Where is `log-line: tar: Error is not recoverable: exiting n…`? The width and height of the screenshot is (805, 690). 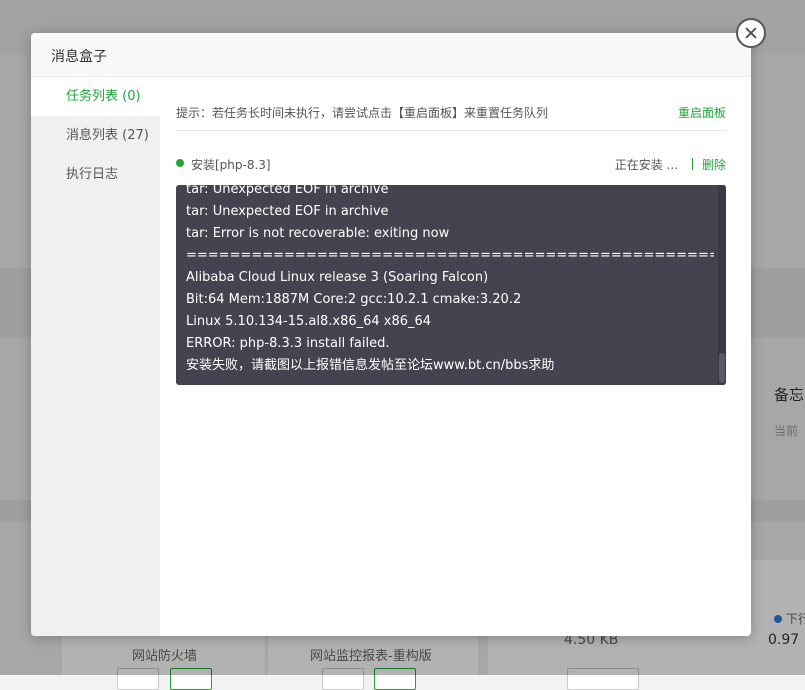
log-line: tar: Error is not recoverable: exiting n… is located at coordinates (318, 233).